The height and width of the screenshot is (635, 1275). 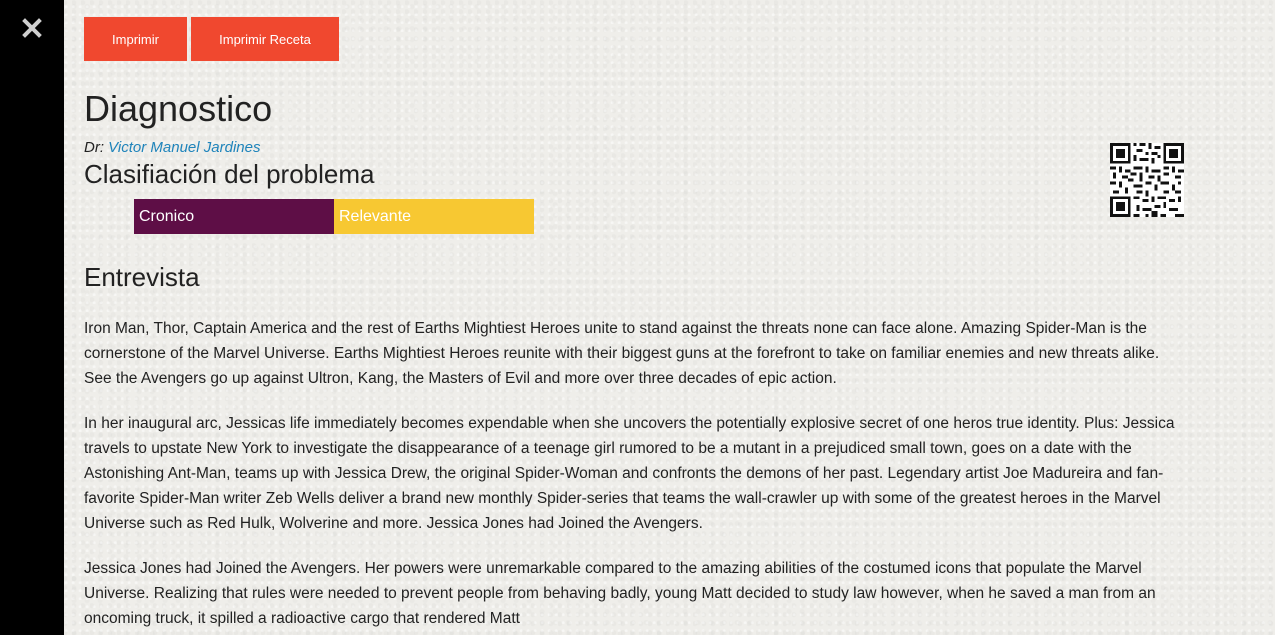 I want to click on toolbar: Imprimir Imprimir Receta, so click(x=634, y=39).